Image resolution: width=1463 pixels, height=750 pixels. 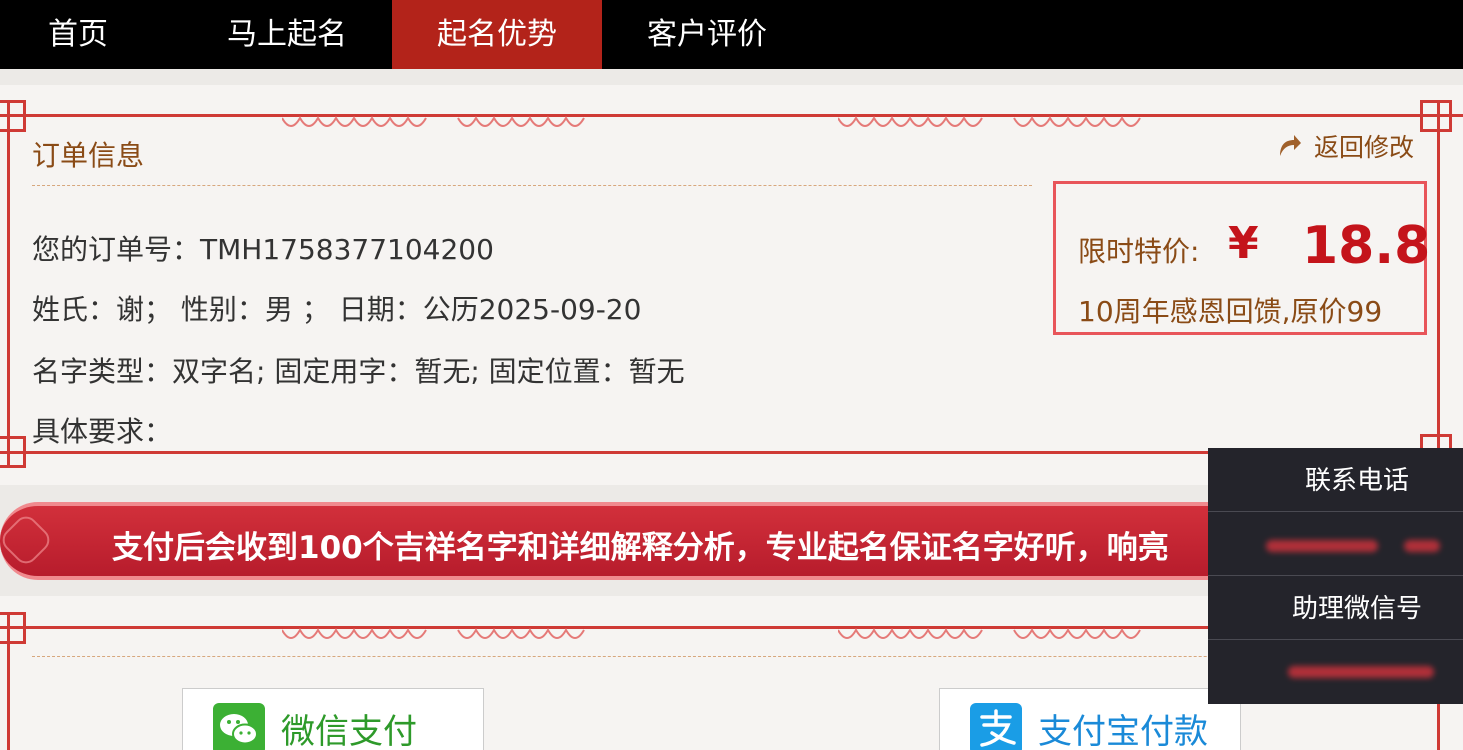 I want to click on wechat-pay-button: 微信支付, so click(x=333, y=719).